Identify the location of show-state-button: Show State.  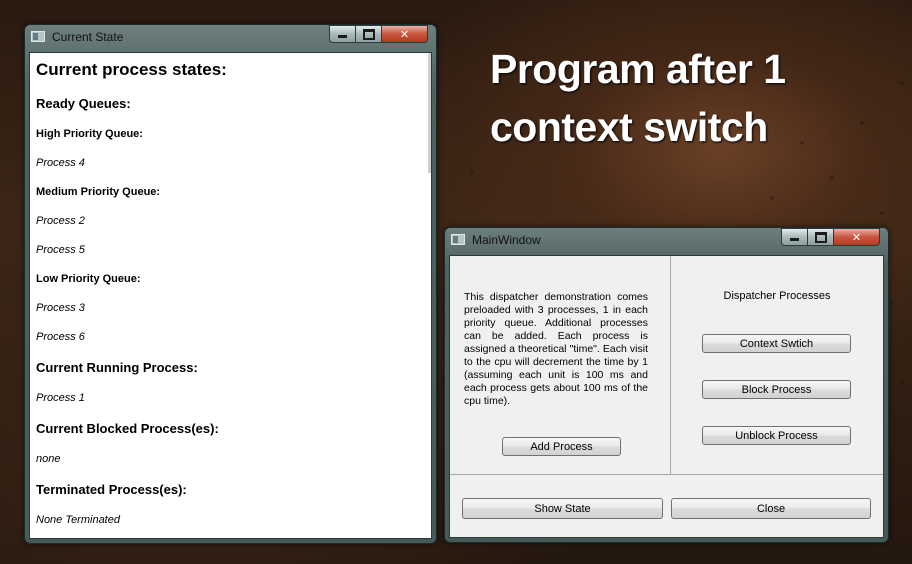
(562, 508).